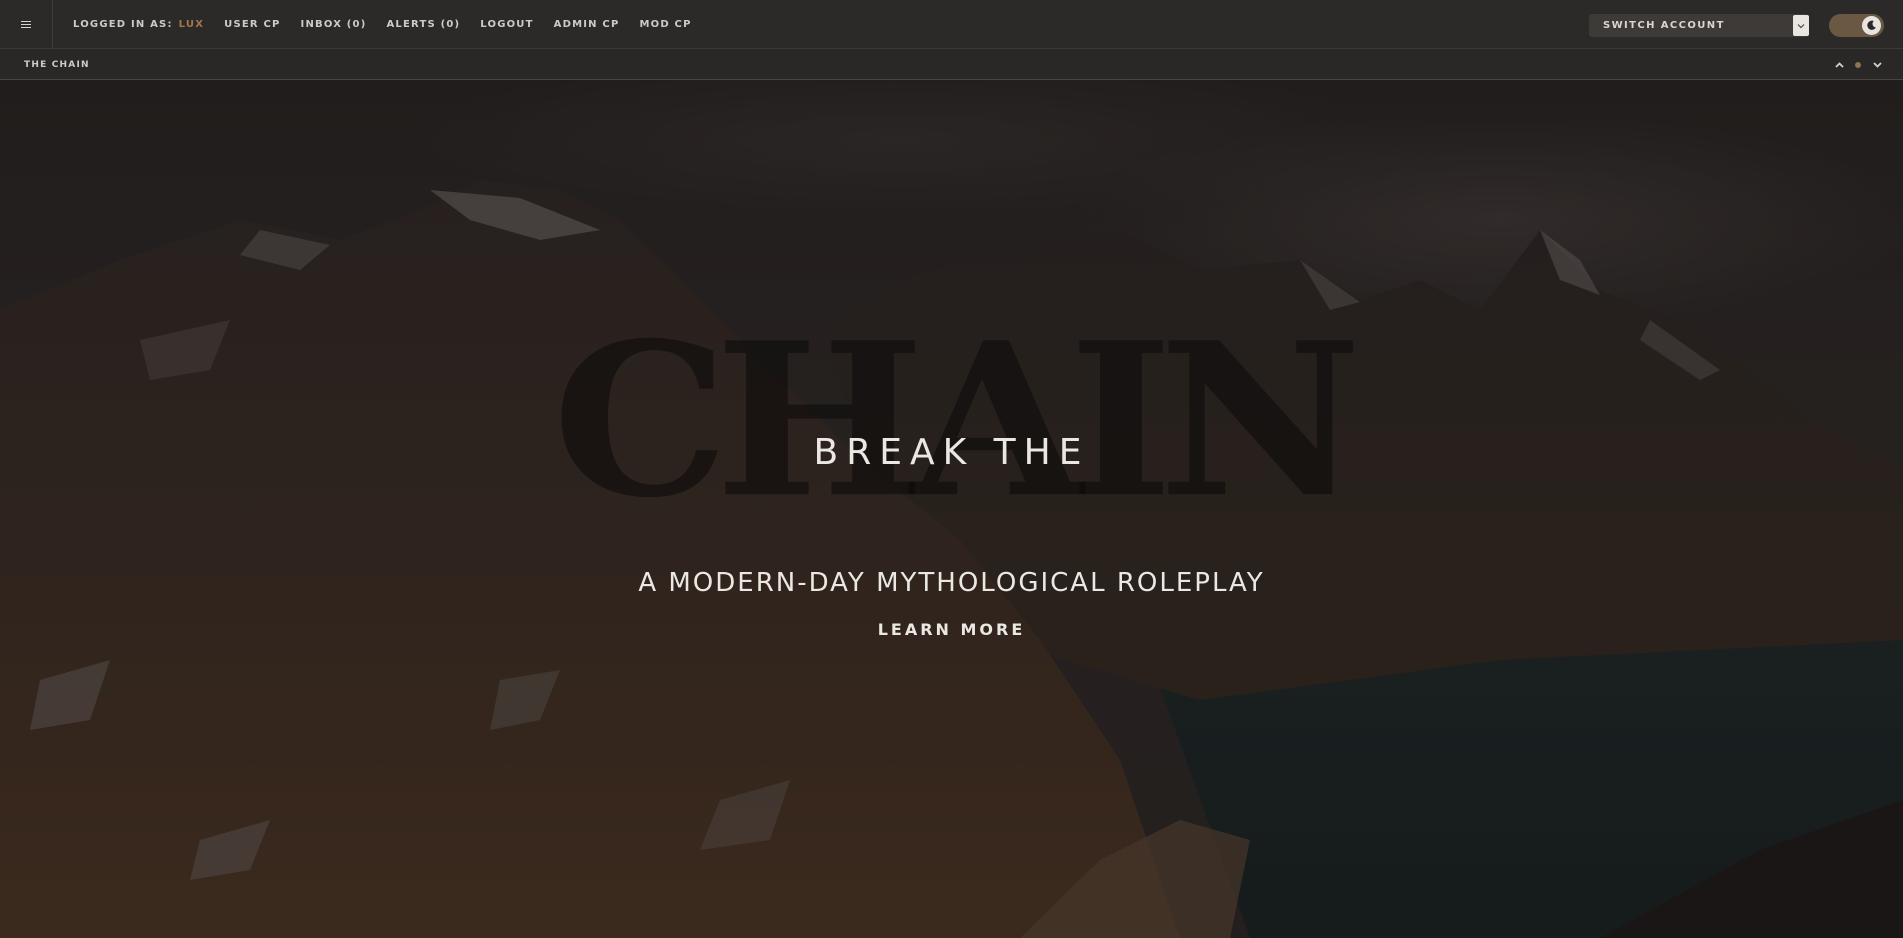 This screenshot has width=1903, height=938. What do you see at coordinates (951, 64) in the screenshot?
I see `breadcrumb-bar: THE CHAIN` at bounding box center [951, 64].